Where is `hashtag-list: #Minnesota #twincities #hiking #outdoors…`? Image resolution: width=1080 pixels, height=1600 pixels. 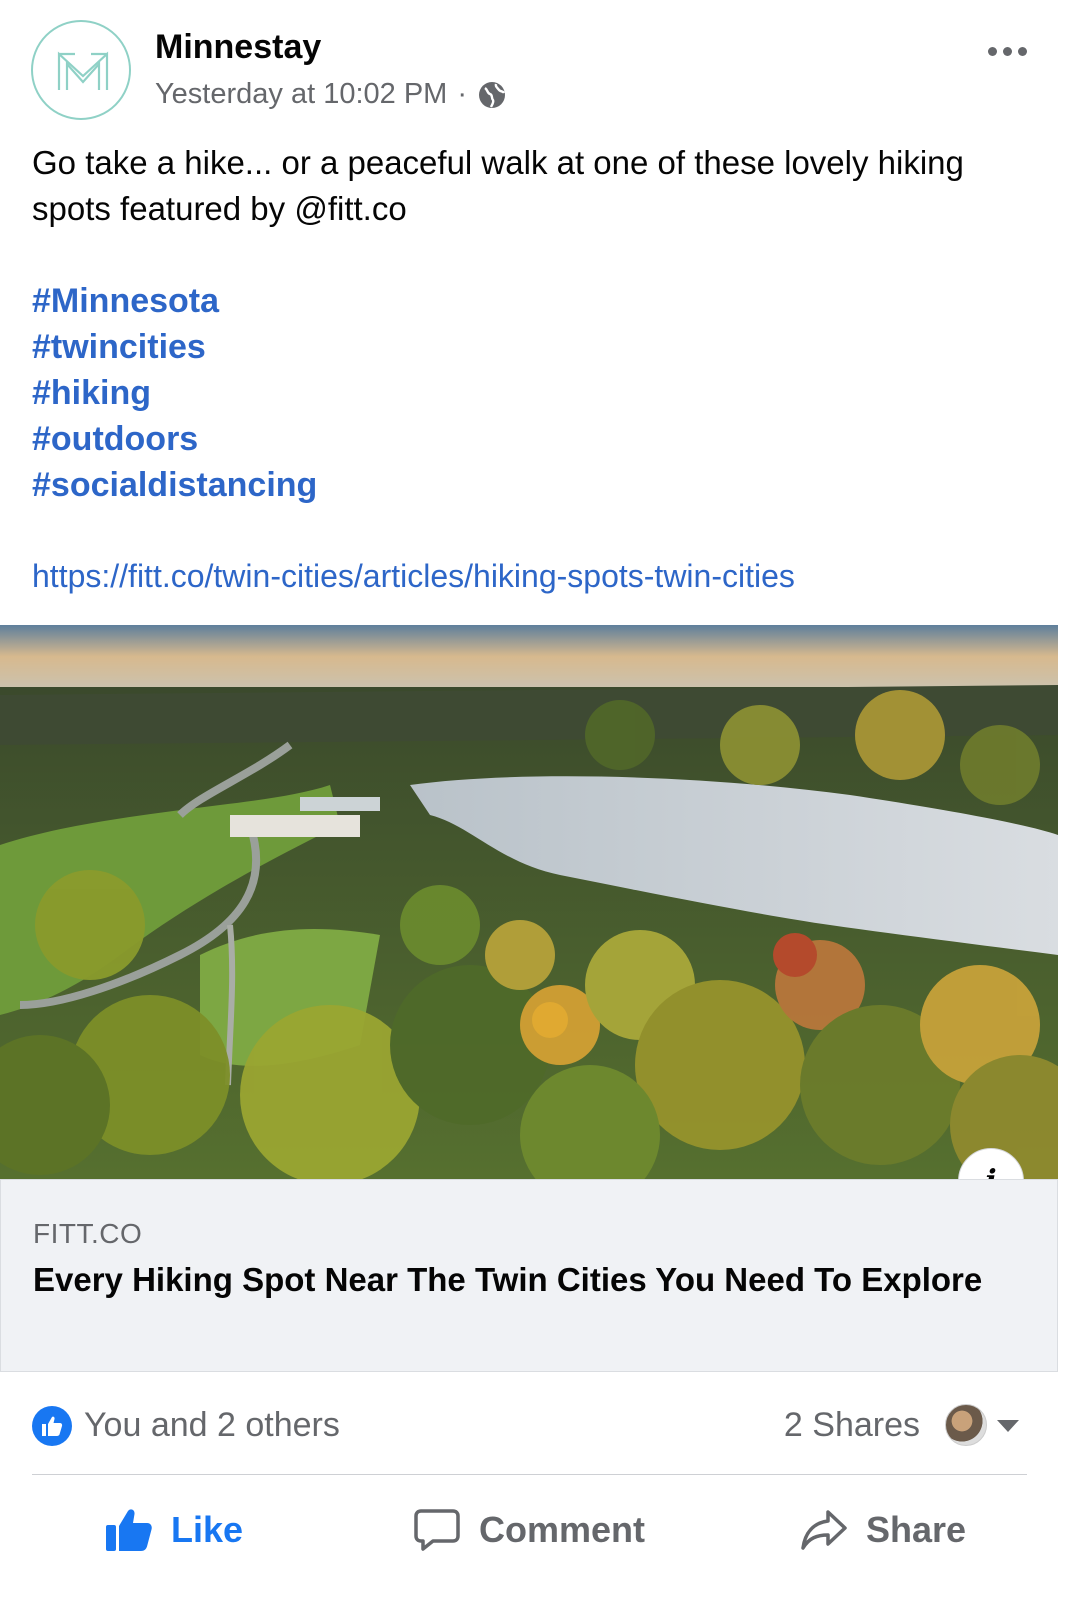 hashtag-list: #Minnesota #twincities #hiking #outdoors… is located at coordinates (174, 393).